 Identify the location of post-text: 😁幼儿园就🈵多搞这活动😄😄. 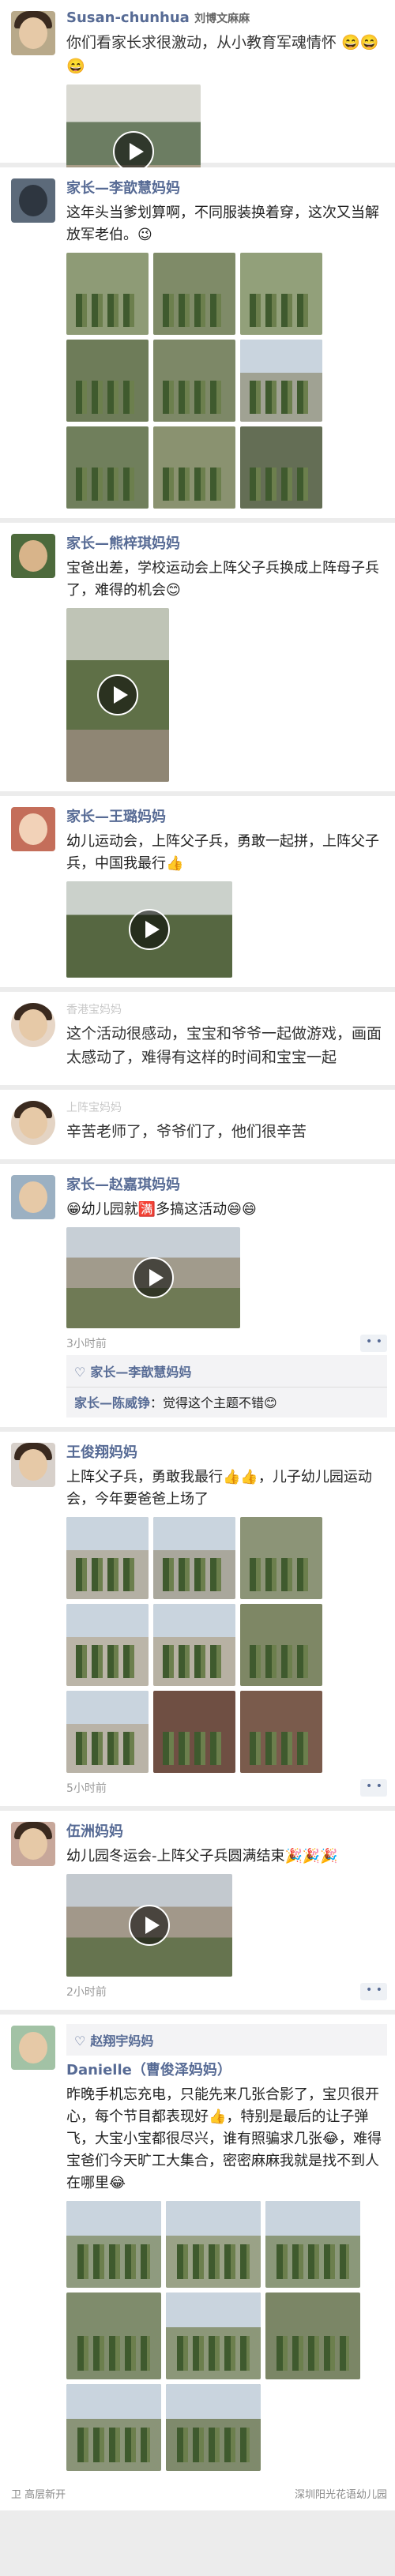
(162, 1209).